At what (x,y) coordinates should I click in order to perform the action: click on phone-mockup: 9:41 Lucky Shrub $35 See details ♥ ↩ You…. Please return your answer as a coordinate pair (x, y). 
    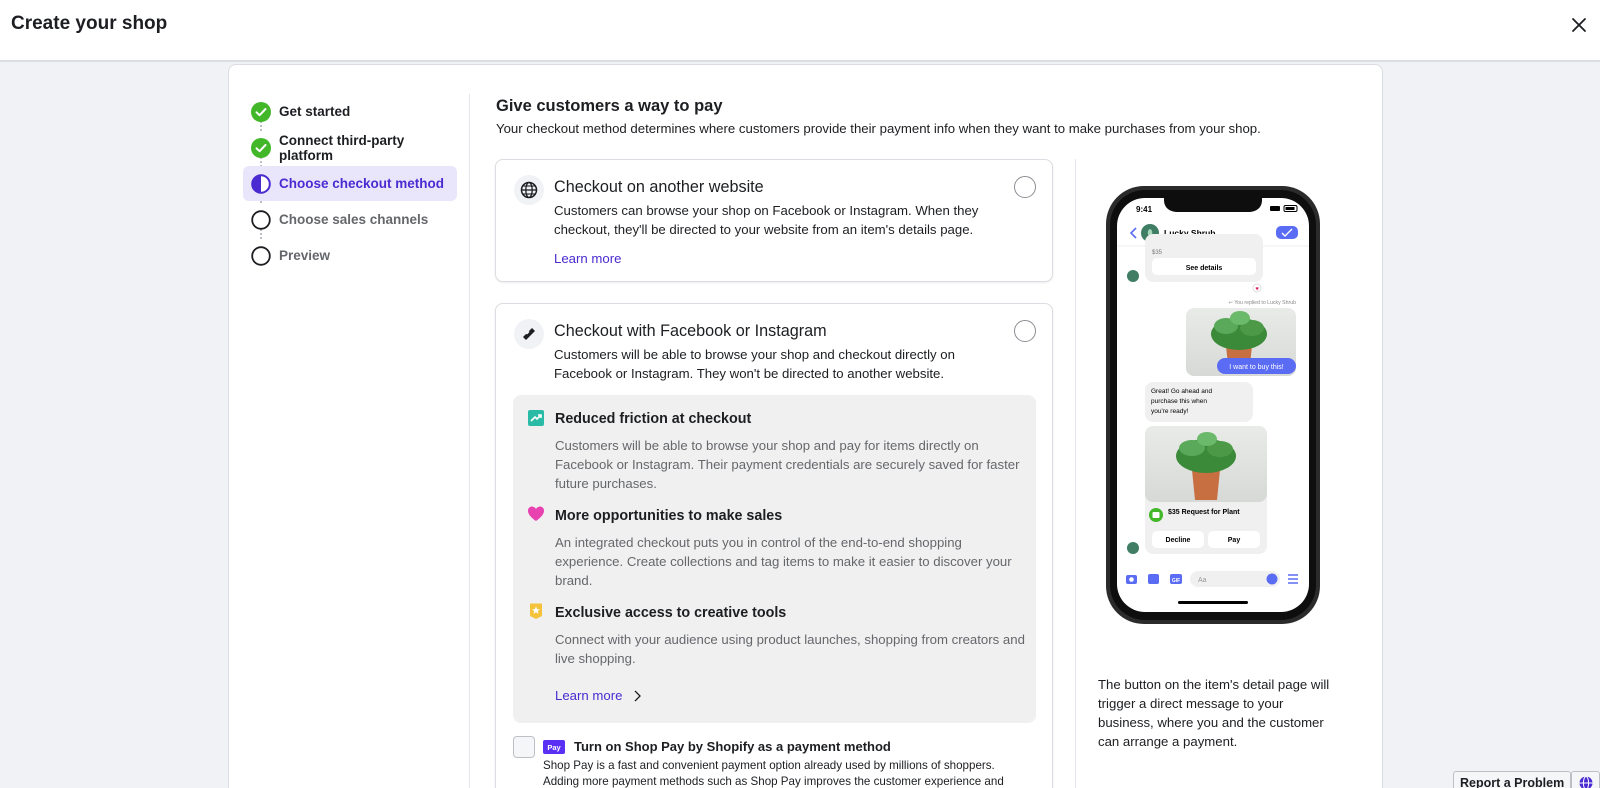
    Looking at the image, I should click on (1213, 405).